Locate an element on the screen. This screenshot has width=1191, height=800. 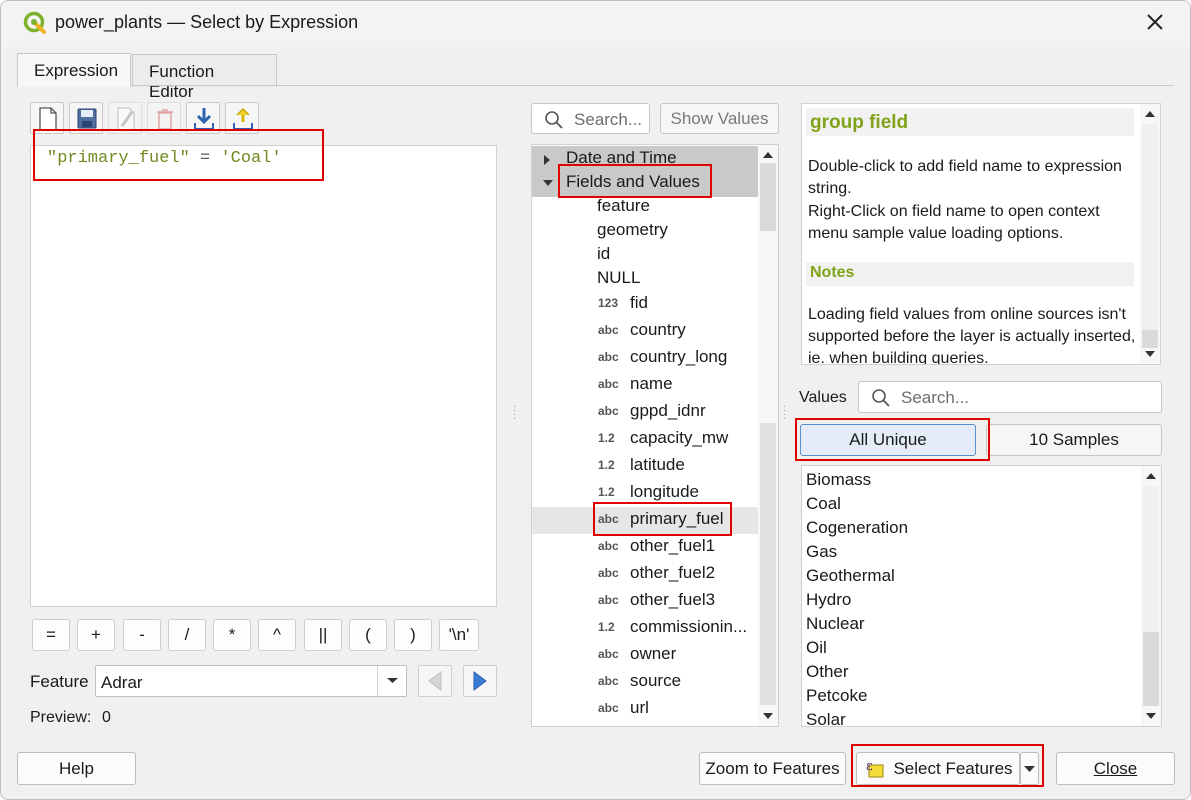
select-features-dropdown is located at coordinates (1029, 768).